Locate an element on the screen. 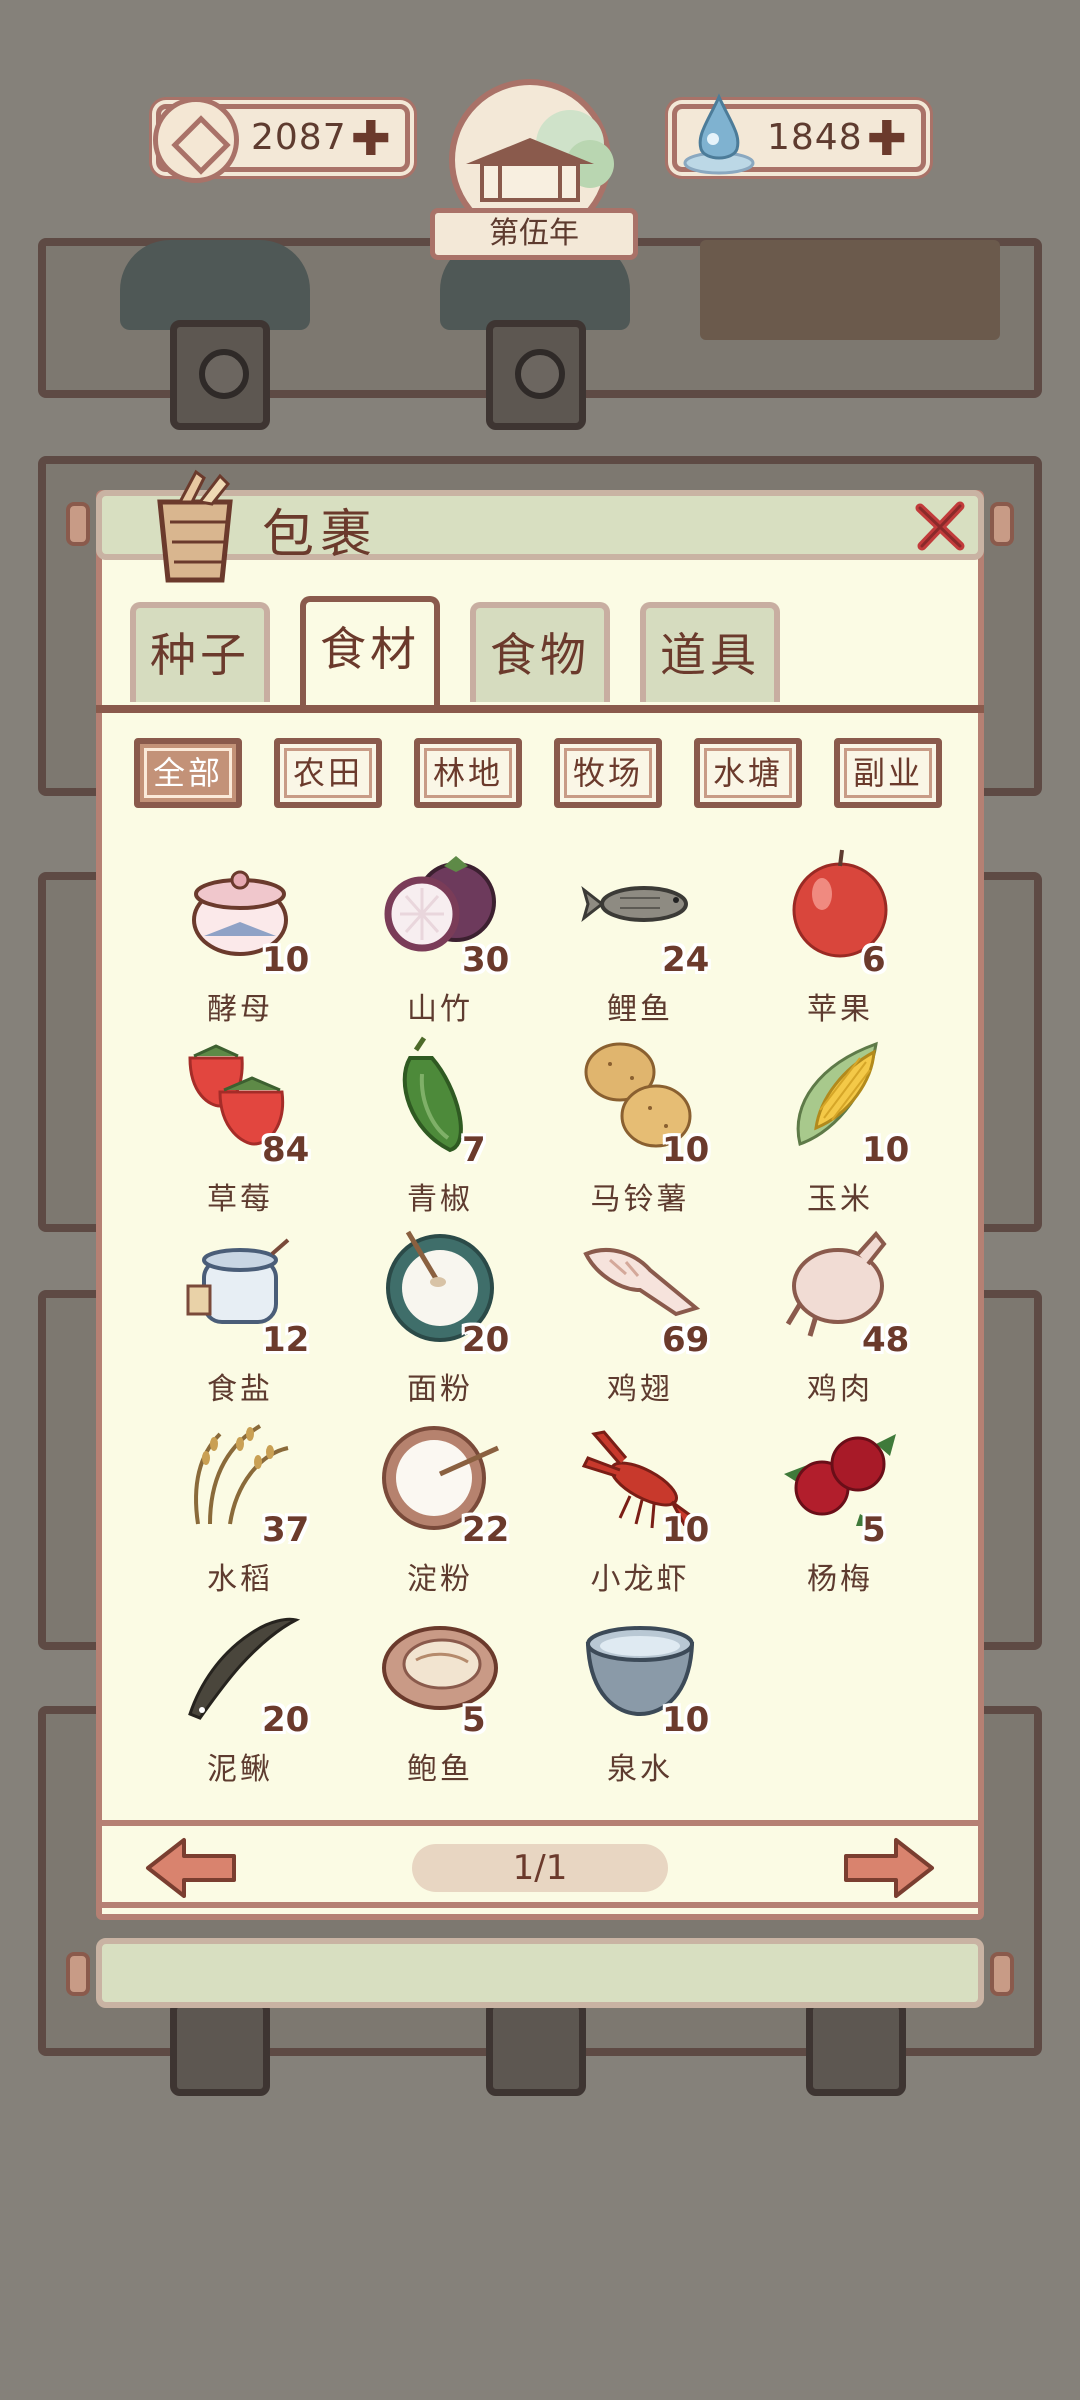 This screenshot has width=1080, height=2400. item-apple: 6 苹果 is located at coordinates (840, 935).